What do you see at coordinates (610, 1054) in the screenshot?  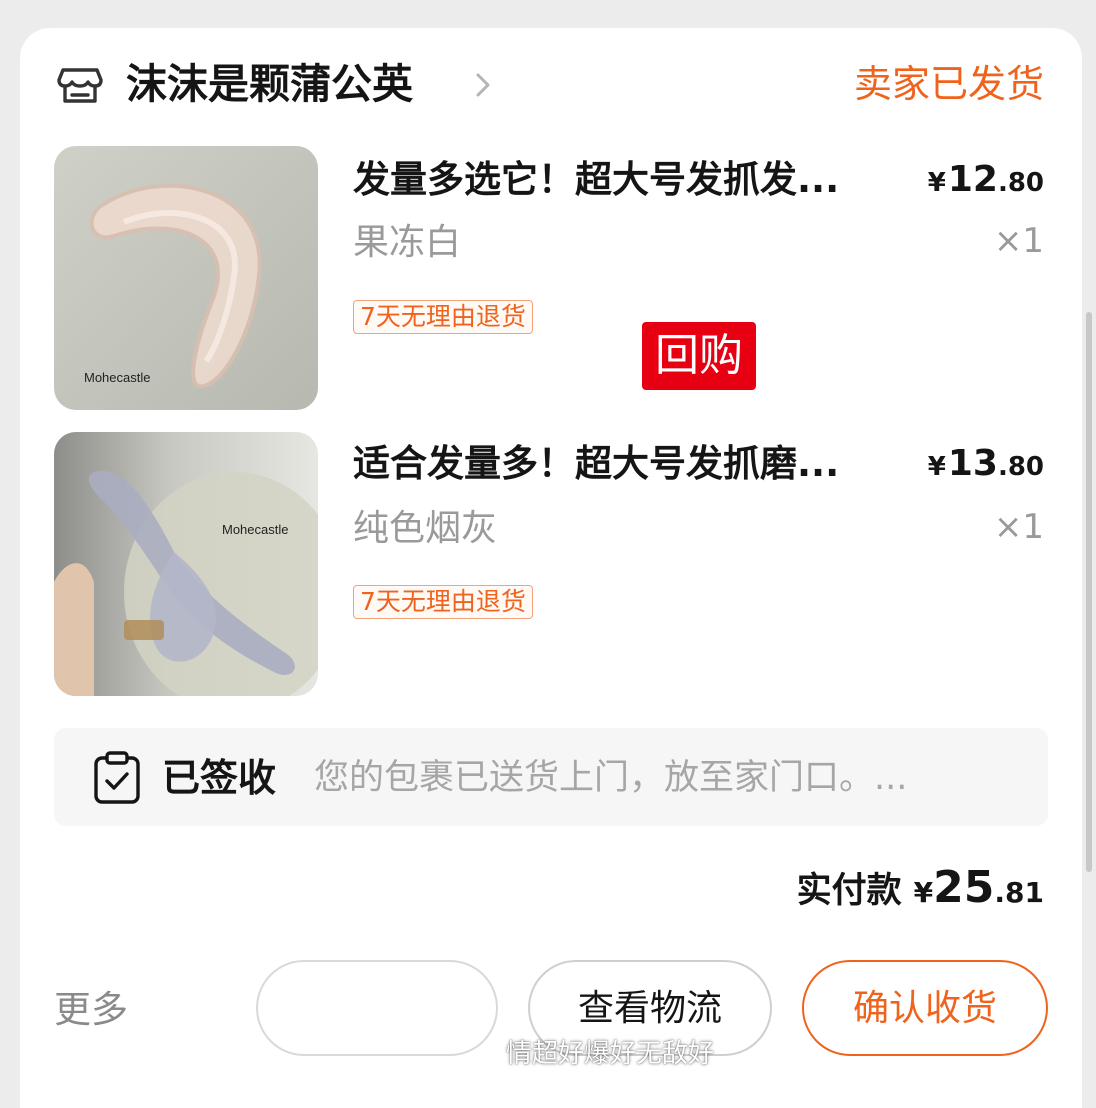 I see `watermark: 情超好爆好无敌好` at bounding box center [610, 1054].